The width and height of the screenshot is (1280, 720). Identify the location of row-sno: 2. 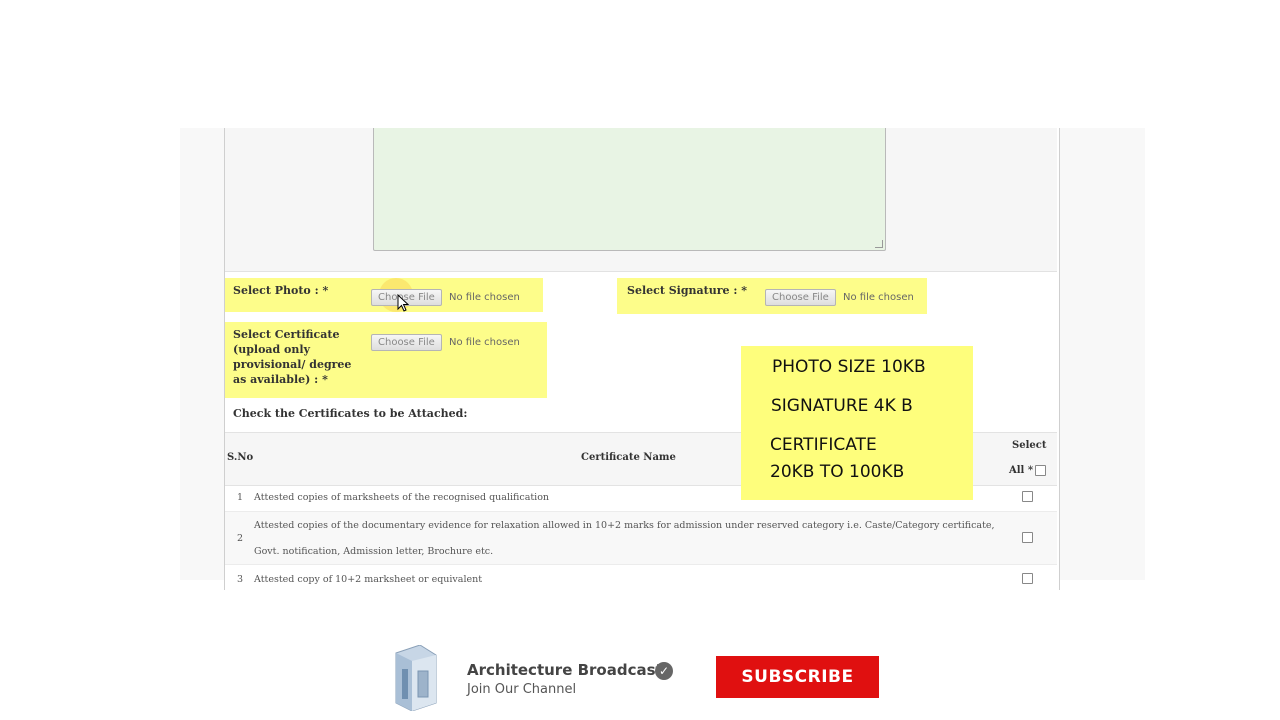
(240, 538).